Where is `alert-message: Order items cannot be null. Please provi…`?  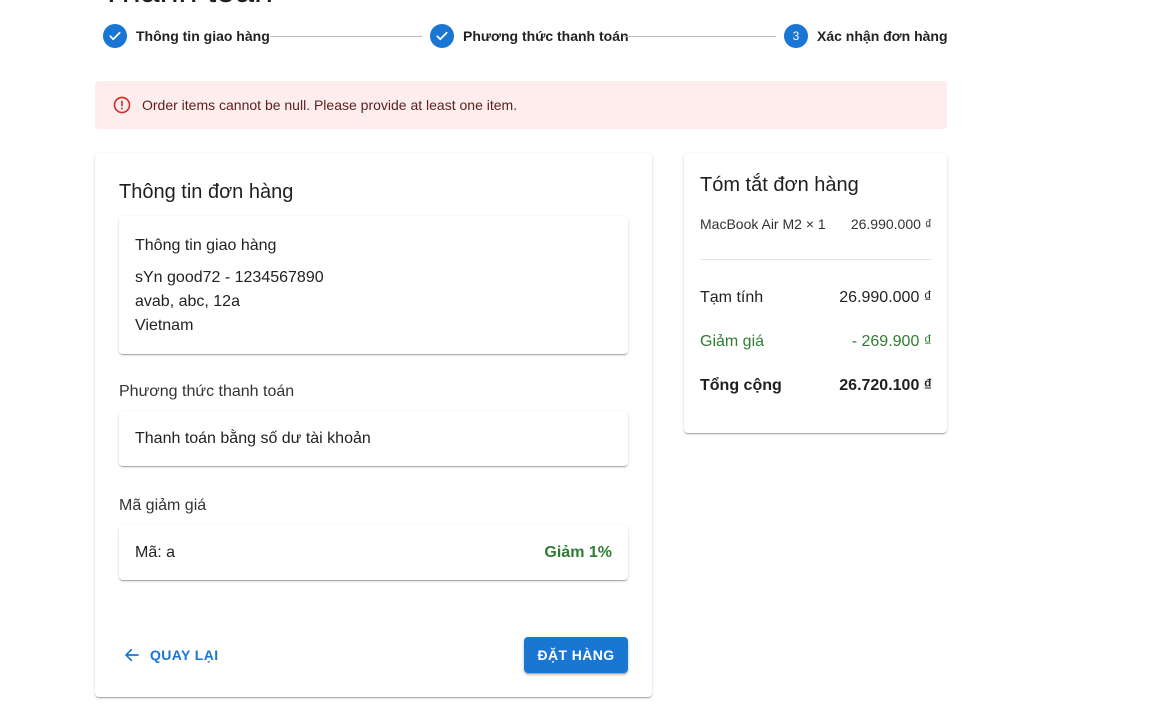 alert-message: Order items cannot be null. Please provi… is located at coordinates (330, 105).